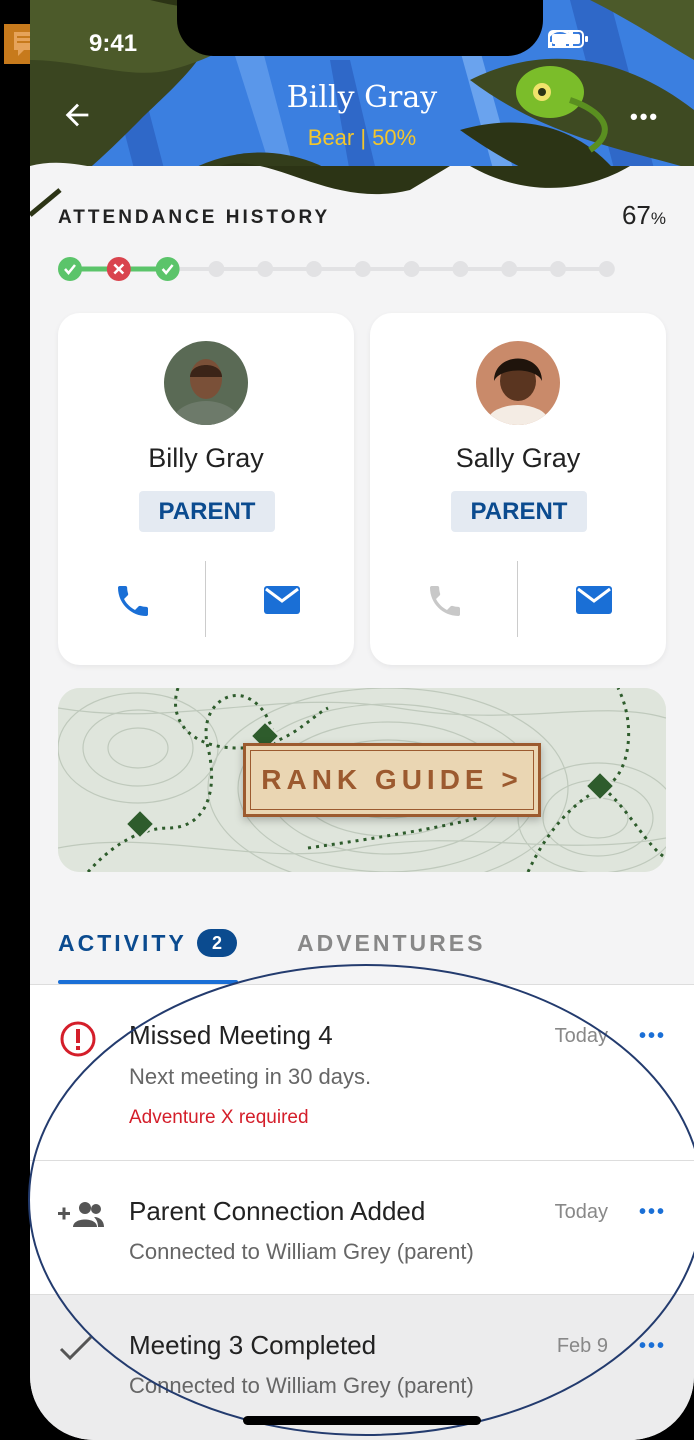  I want to click on phone-icon, so click(133, 603).